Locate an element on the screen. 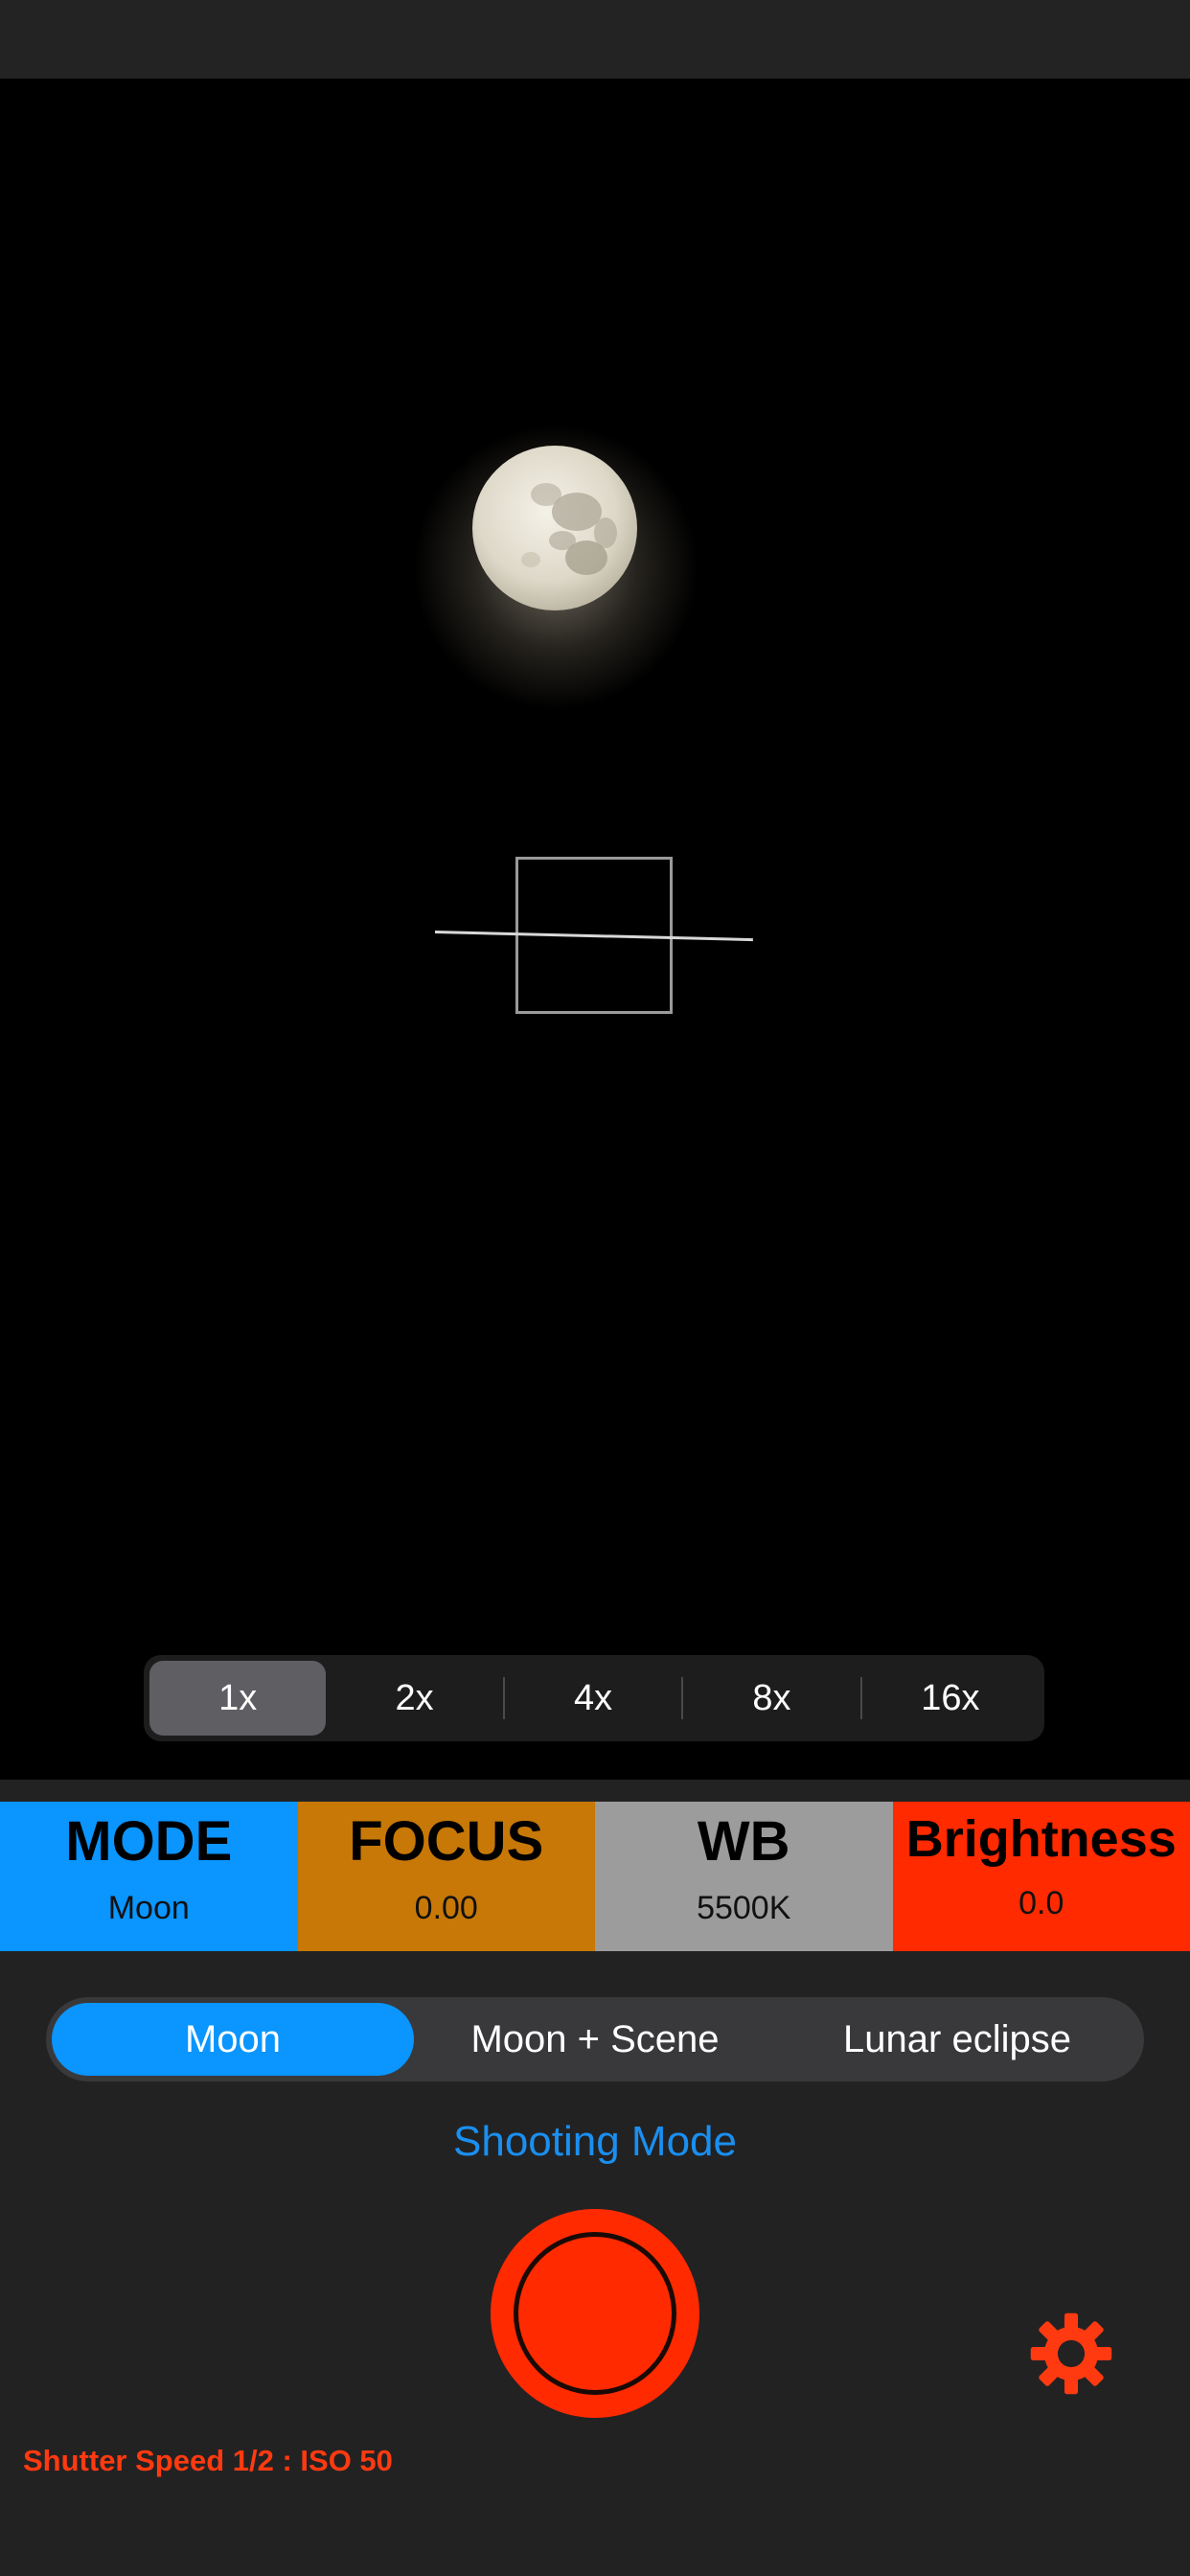 Image resolution: width=1190 pixels, height=2576 pixels. shooting-mode-segmented-control: Moon Moon + Scene Lunar eclipse is located at coordinates (595, 2039).